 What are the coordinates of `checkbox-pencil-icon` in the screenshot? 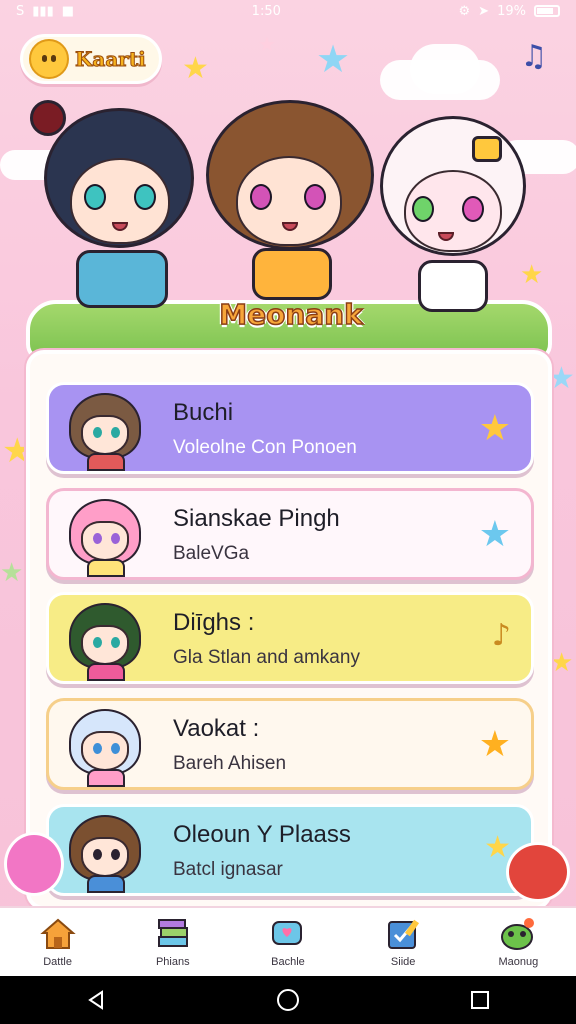 It's located at (403, 934).